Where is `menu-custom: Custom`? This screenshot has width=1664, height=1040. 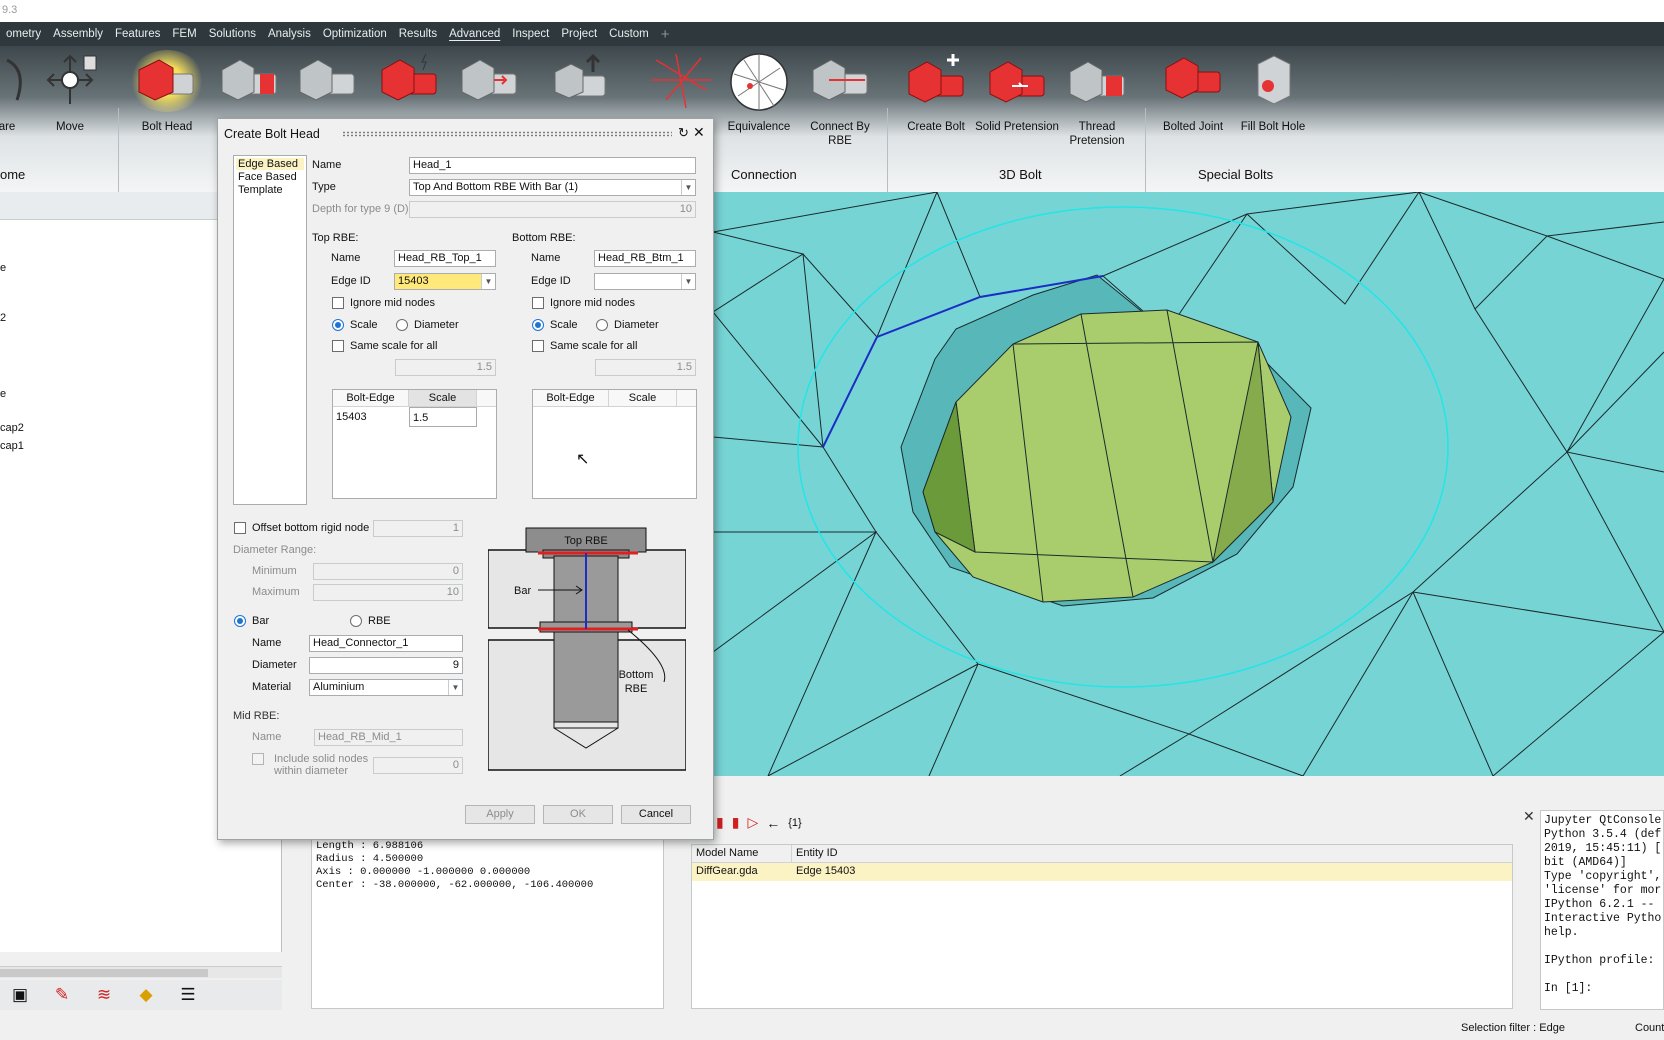 menu-custom: Custom is located at coordinates (629, 34).